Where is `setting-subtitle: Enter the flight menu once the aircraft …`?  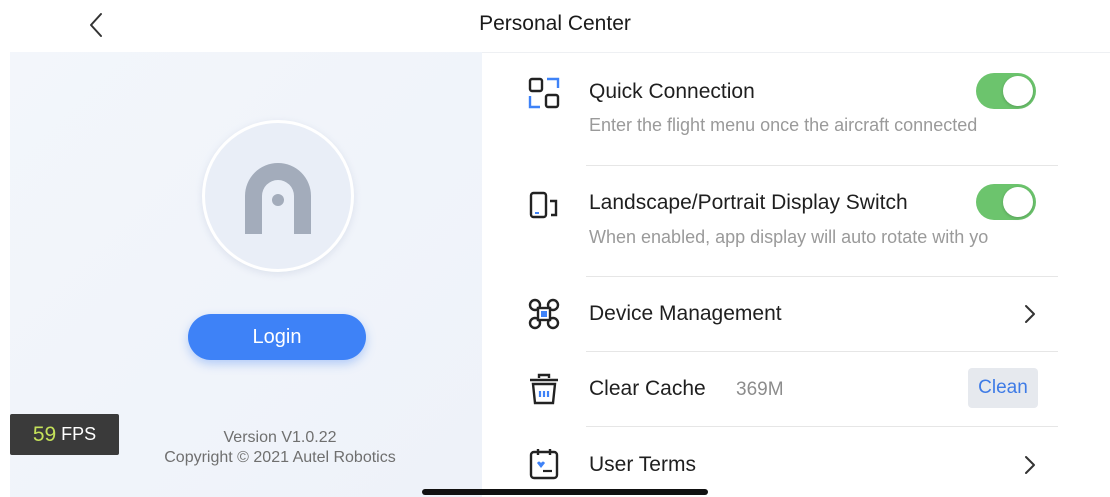
setting-subtitle: Enter the flight menu once the aircraft … is located at coordinates (783, 125).